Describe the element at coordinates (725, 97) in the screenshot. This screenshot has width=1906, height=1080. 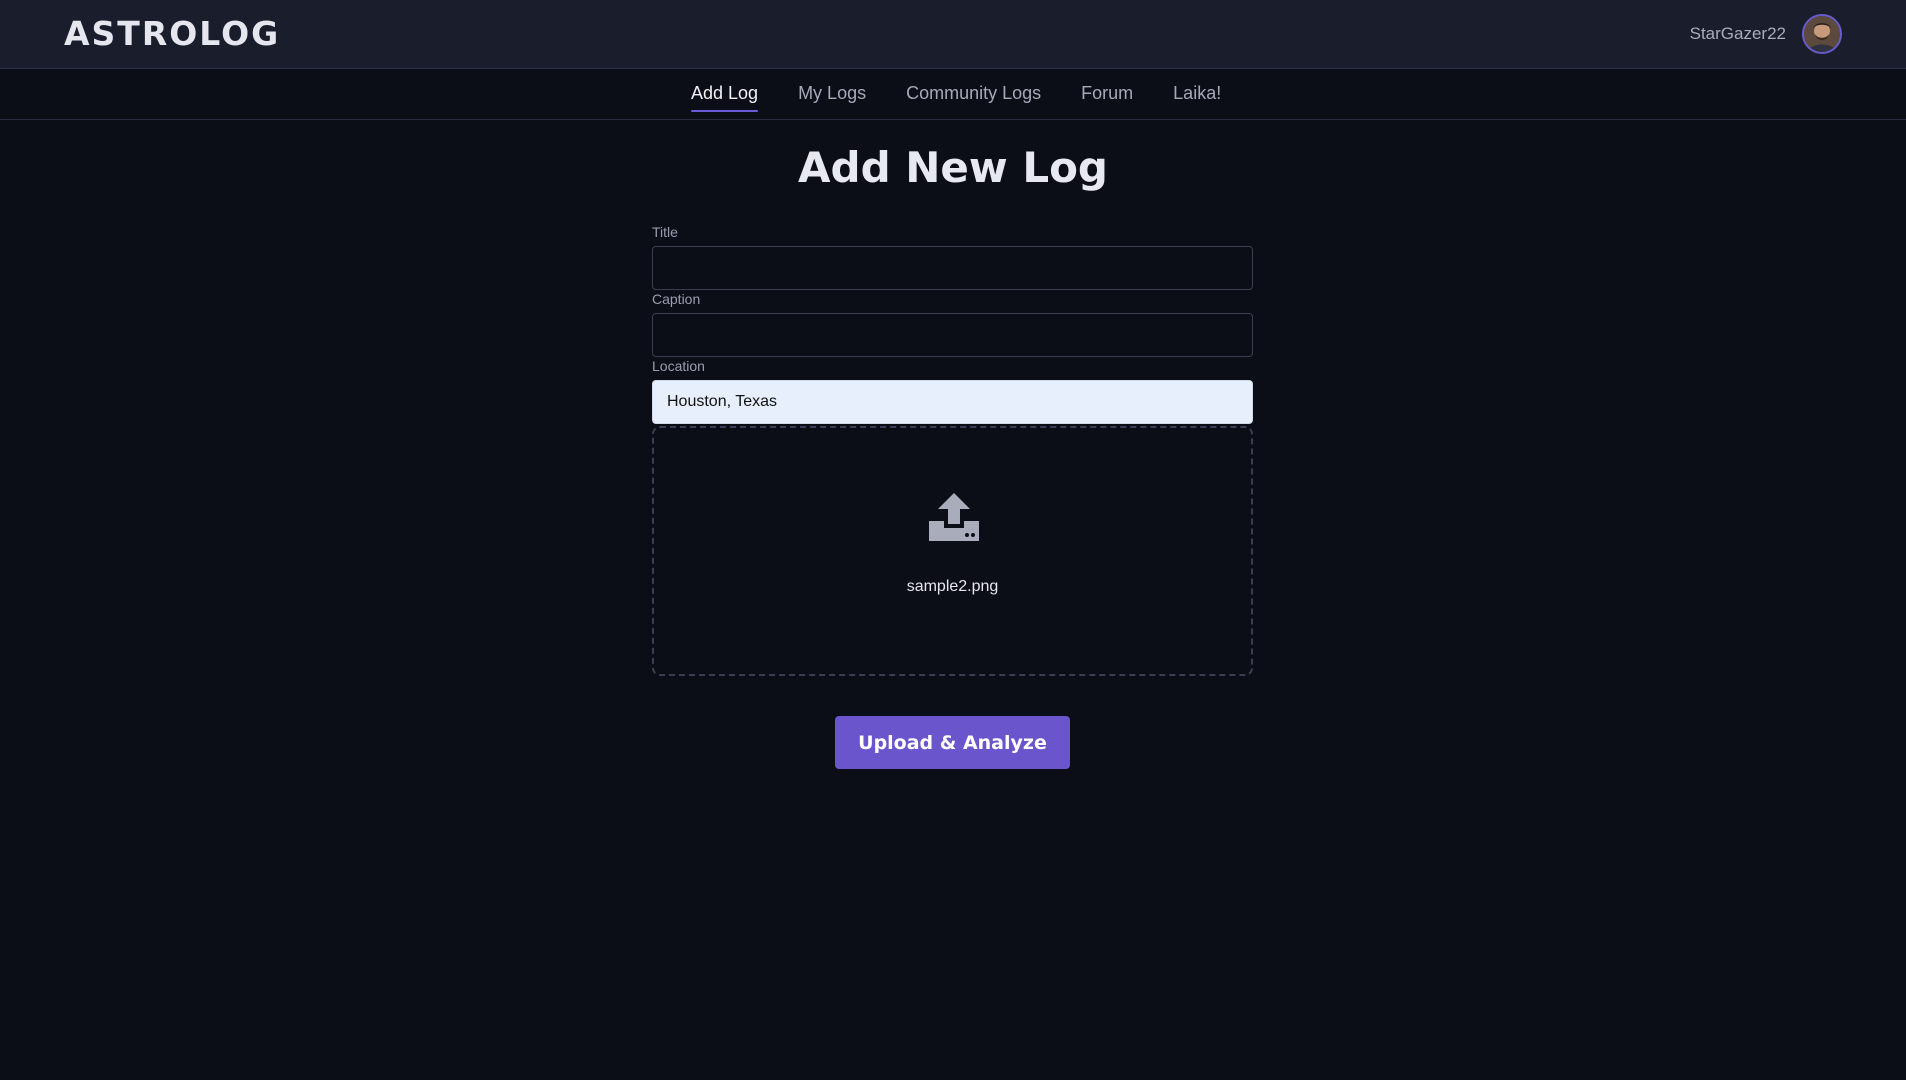
I see `nav-add-log: Add Log` at that location.